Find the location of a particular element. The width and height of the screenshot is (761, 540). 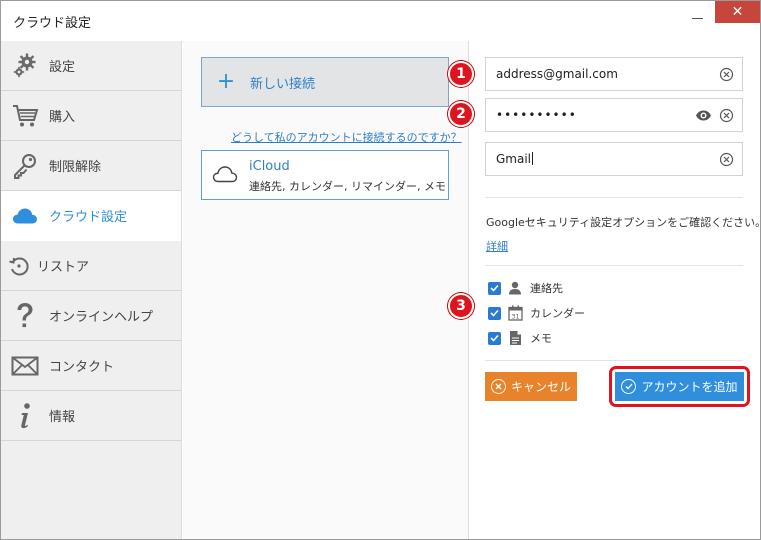

checkbox-label: カレンダー is located at coordinates (557, 313).